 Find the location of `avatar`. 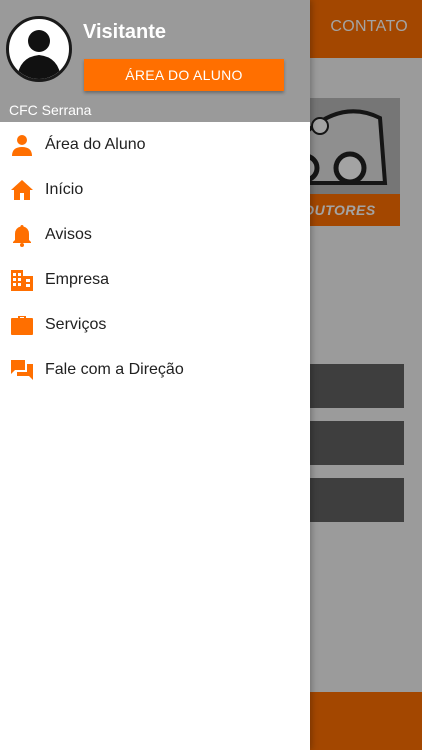

avatar is located at coordinates (39, 49).